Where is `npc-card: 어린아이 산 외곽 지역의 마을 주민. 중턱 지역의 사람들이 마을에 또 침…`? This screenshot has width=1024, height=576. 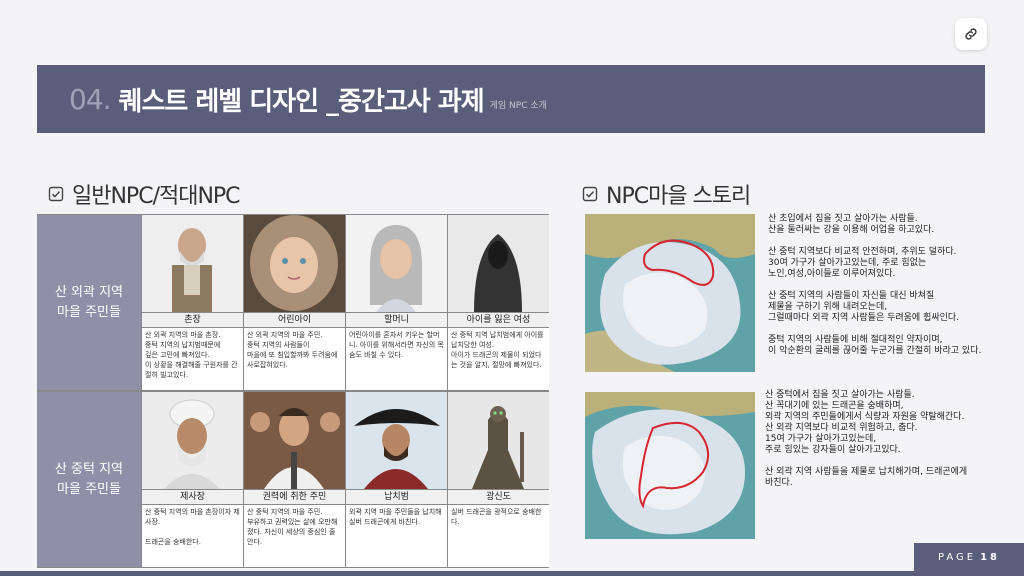
npc-card: 어린아이 산 외곽 지역의 마을 주민. 중턱 지역의 사람들이 마을에 또 침… is located at coordinates (295, 302).